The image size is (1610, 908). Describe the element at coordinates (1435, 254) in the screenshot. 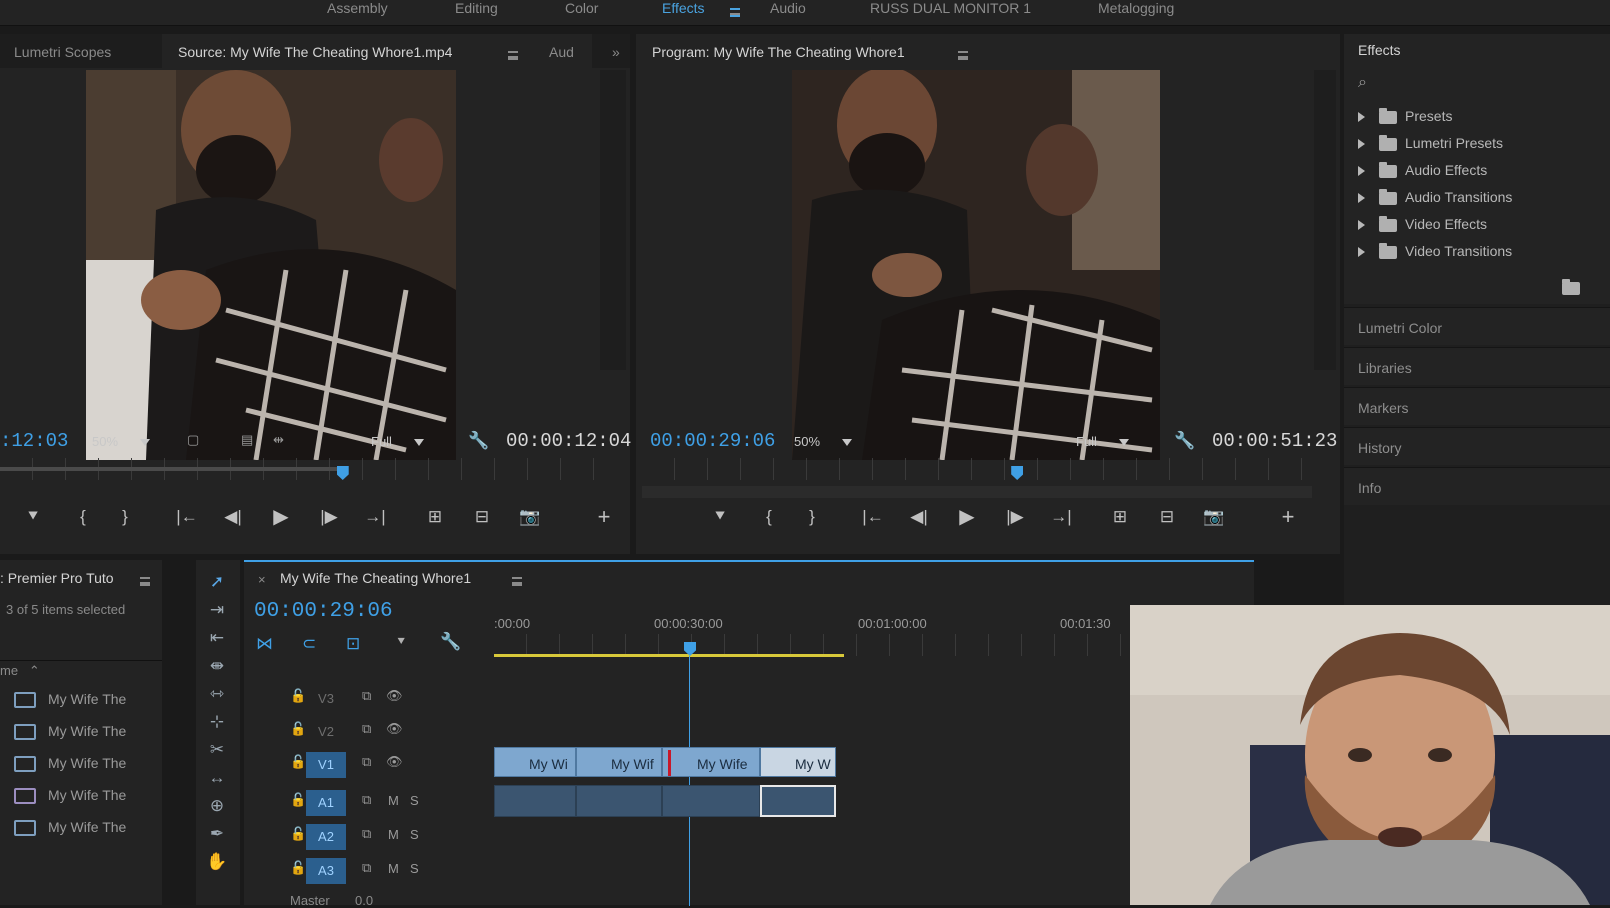

I see `effects-item-video-transitions: Video Transitions` at that location.